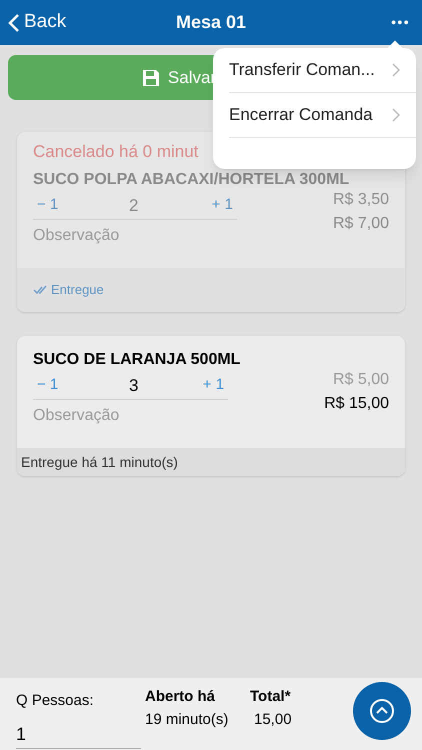 The height and width of the screenshot is (750, 422). Describe the element at coordinates (55, 701) in the screenshot. I see `people-label: Q Pessoas:` at that location.